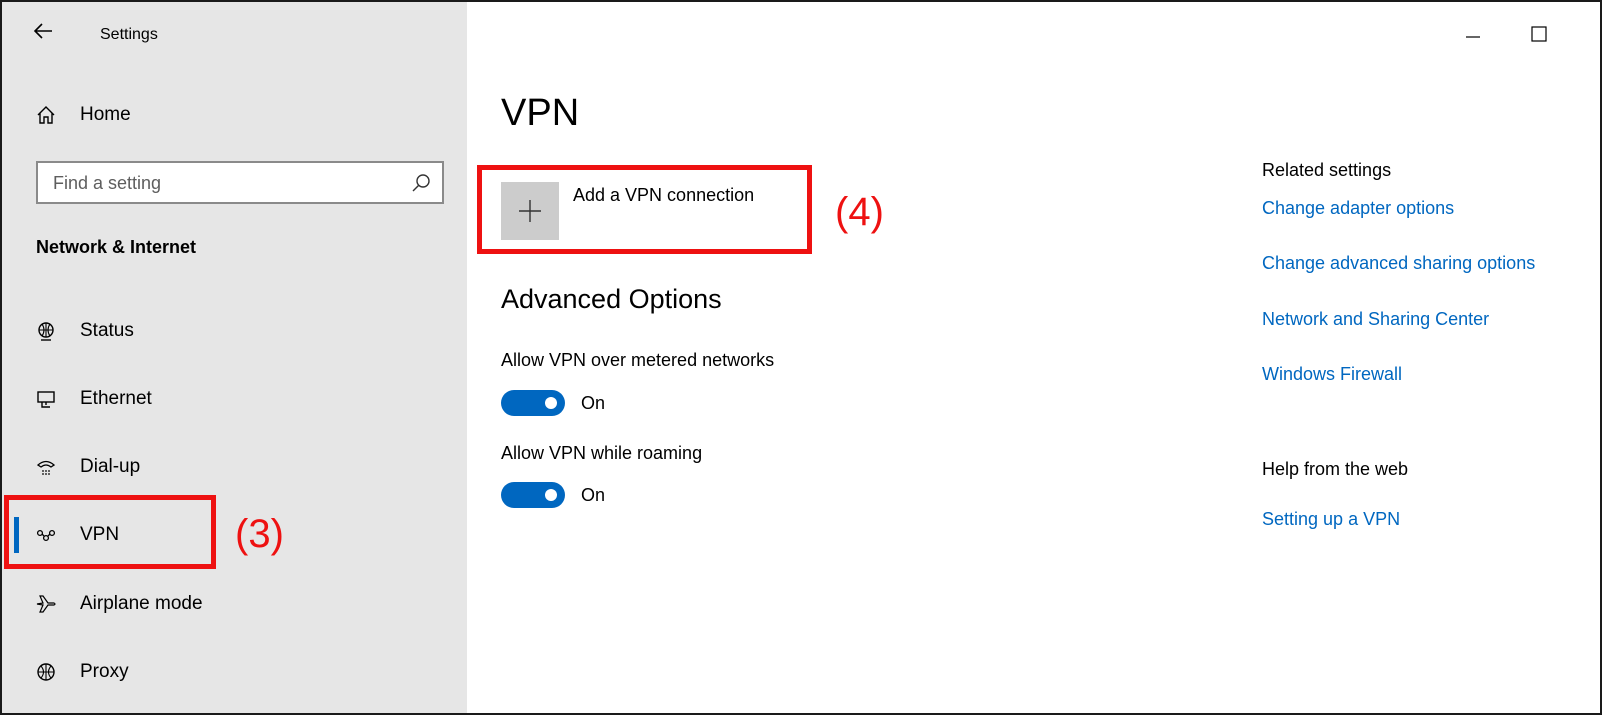 The width and height of the screenshot is (1602, 715). I want to click on sidebar-item-label: Status, so click(107, 330).